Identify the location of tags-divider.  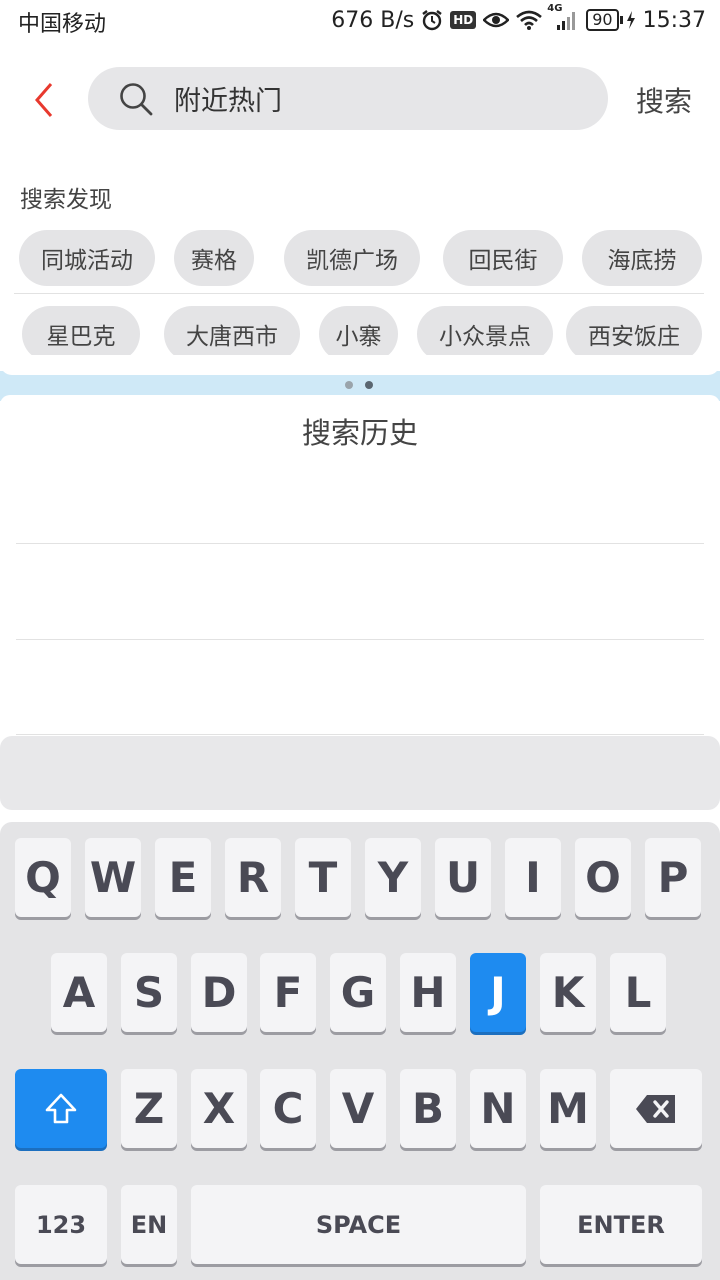
(359, 293).